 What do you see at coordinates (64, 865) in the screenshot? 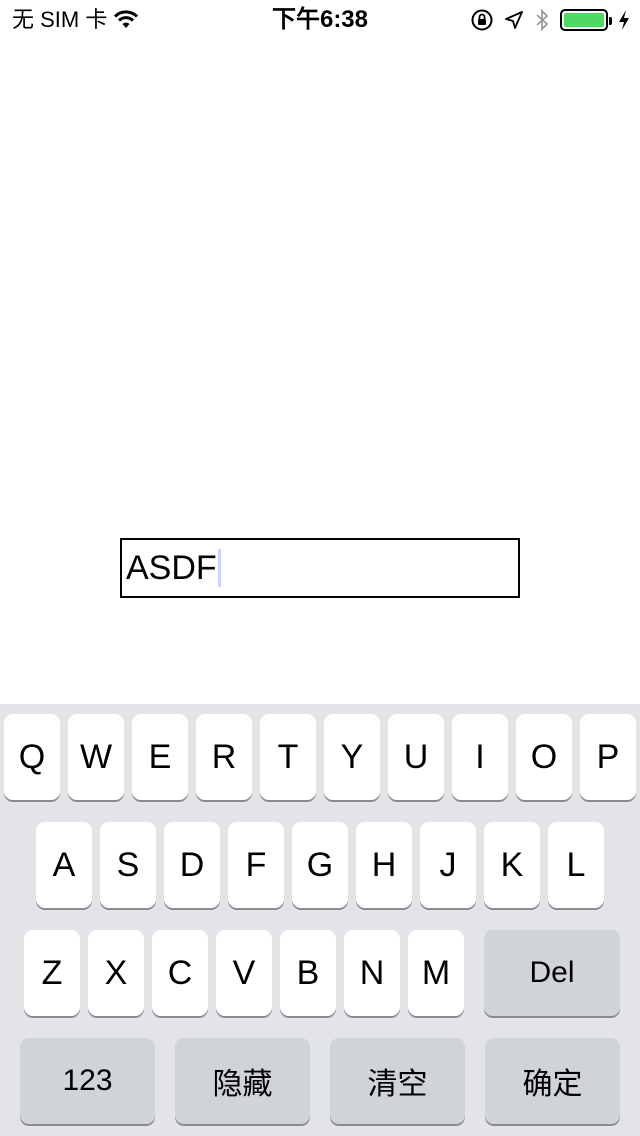
I see `key-a: A` at bounding box center [64, 865].